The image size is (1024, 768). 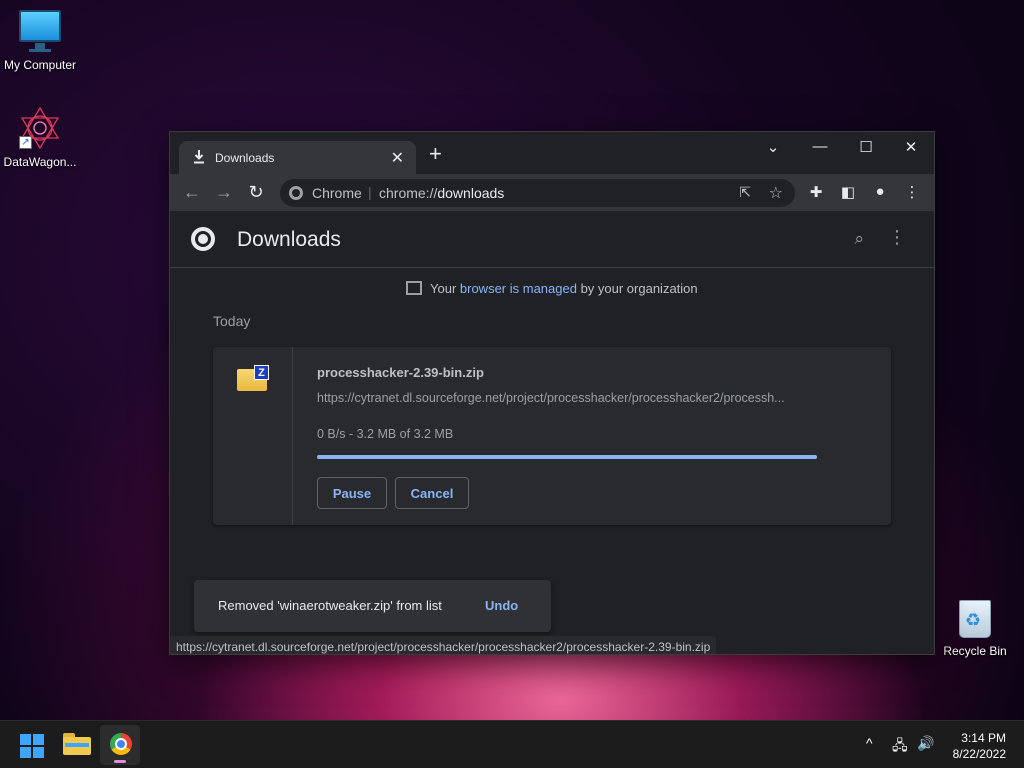 What do you see at coordinates (256, 192) in the screenshot?
I see `reload-icon: ↻` at bounding box center [256, 192].